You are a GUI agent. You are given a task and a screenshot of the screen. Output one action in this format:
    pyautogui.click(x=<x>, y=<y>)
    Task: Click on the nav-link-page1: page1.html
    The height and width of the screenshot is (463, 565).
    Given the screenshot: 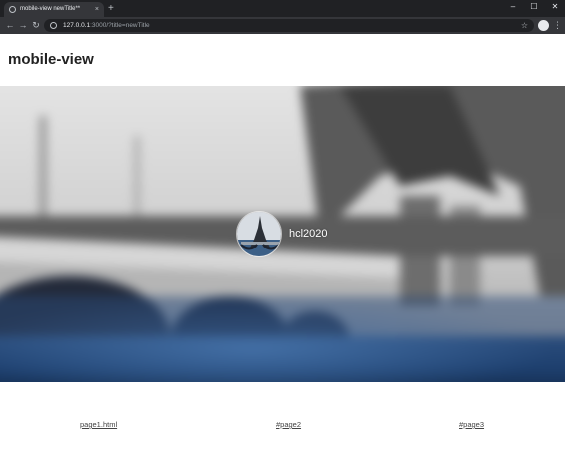 What is the action you would take?
    pyautogui.click(x=98, y=425)
    